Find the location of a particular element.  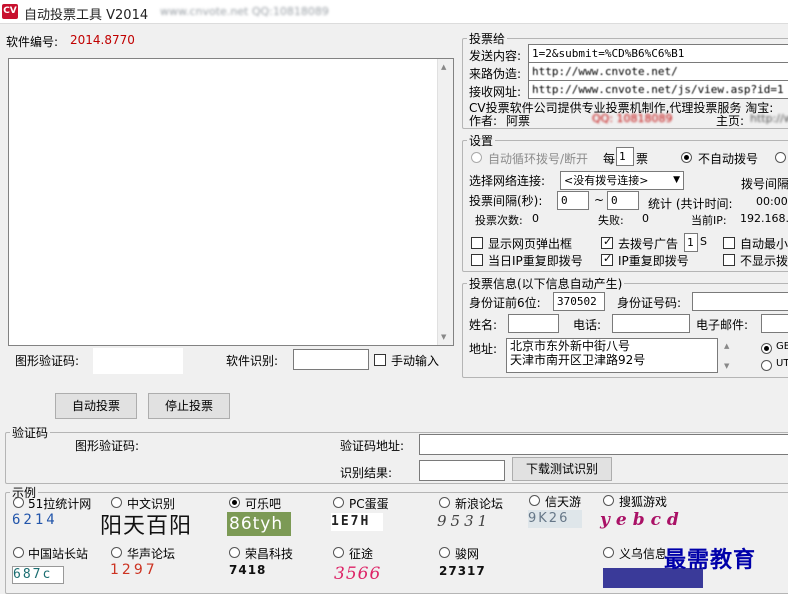

referer-label: 来路伪造: is located at coordinates (495, 74).